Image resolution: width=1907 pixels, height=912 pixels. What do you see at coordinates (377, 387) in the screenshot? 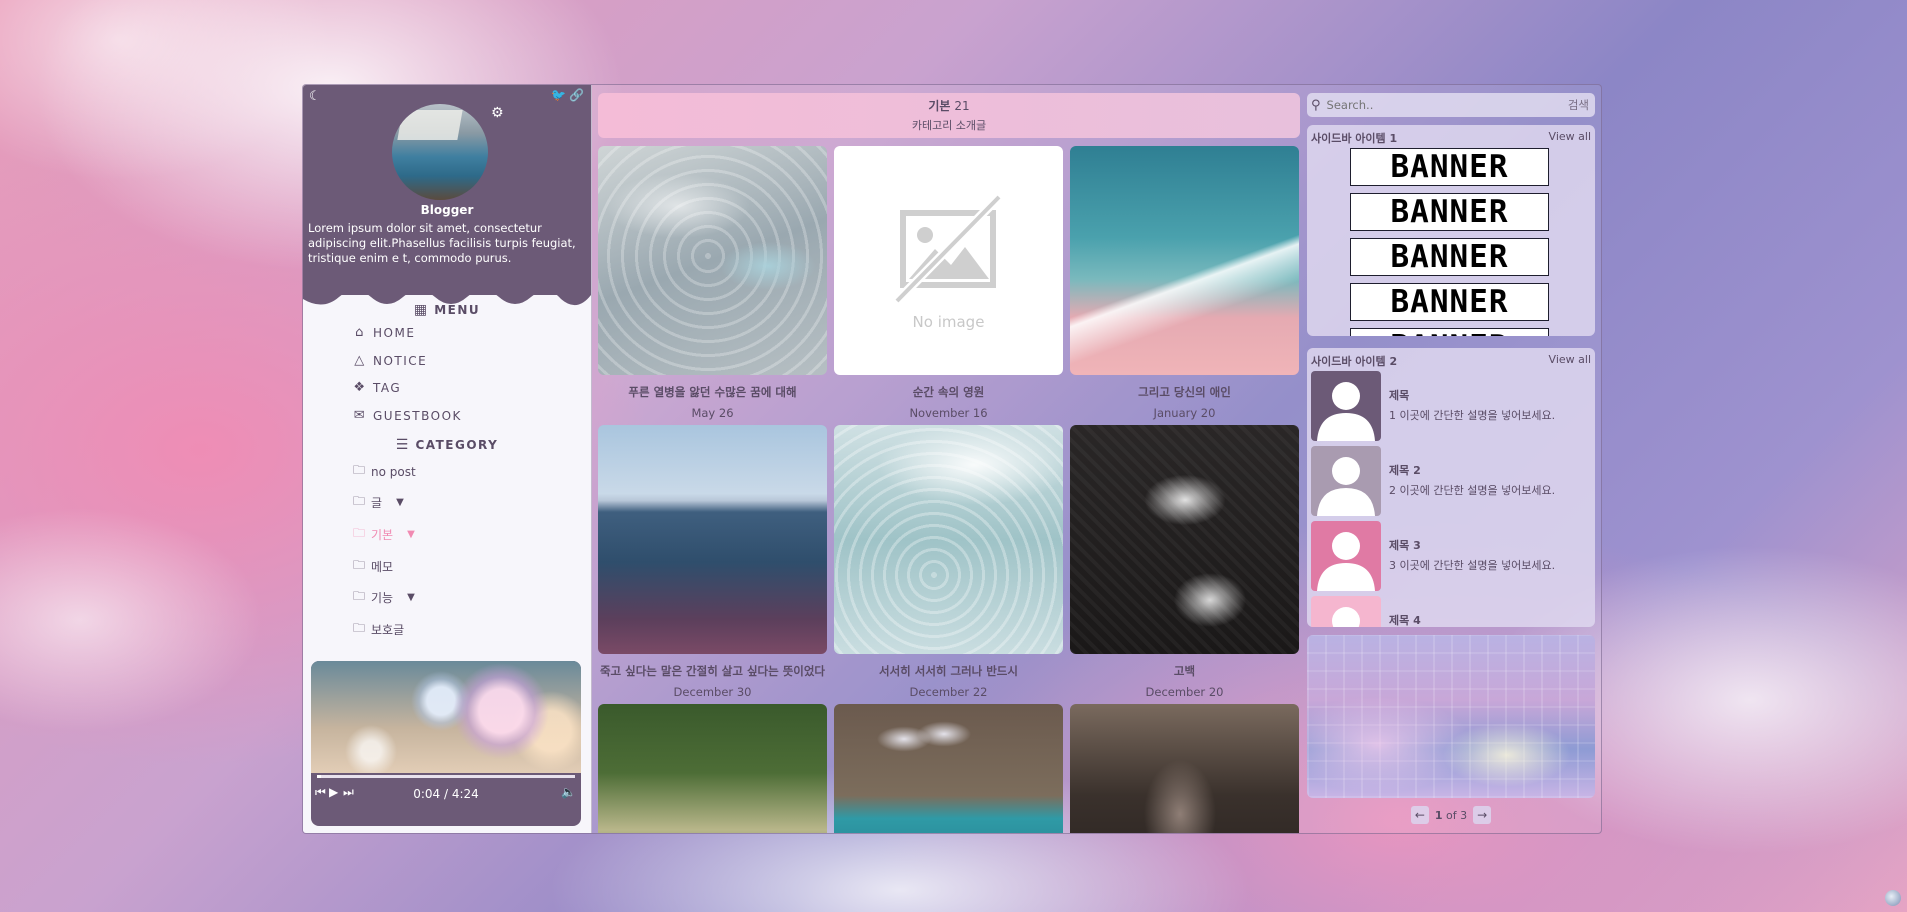
I see `nav-tag: ❖ TAG` at bounding box center [377, 387].